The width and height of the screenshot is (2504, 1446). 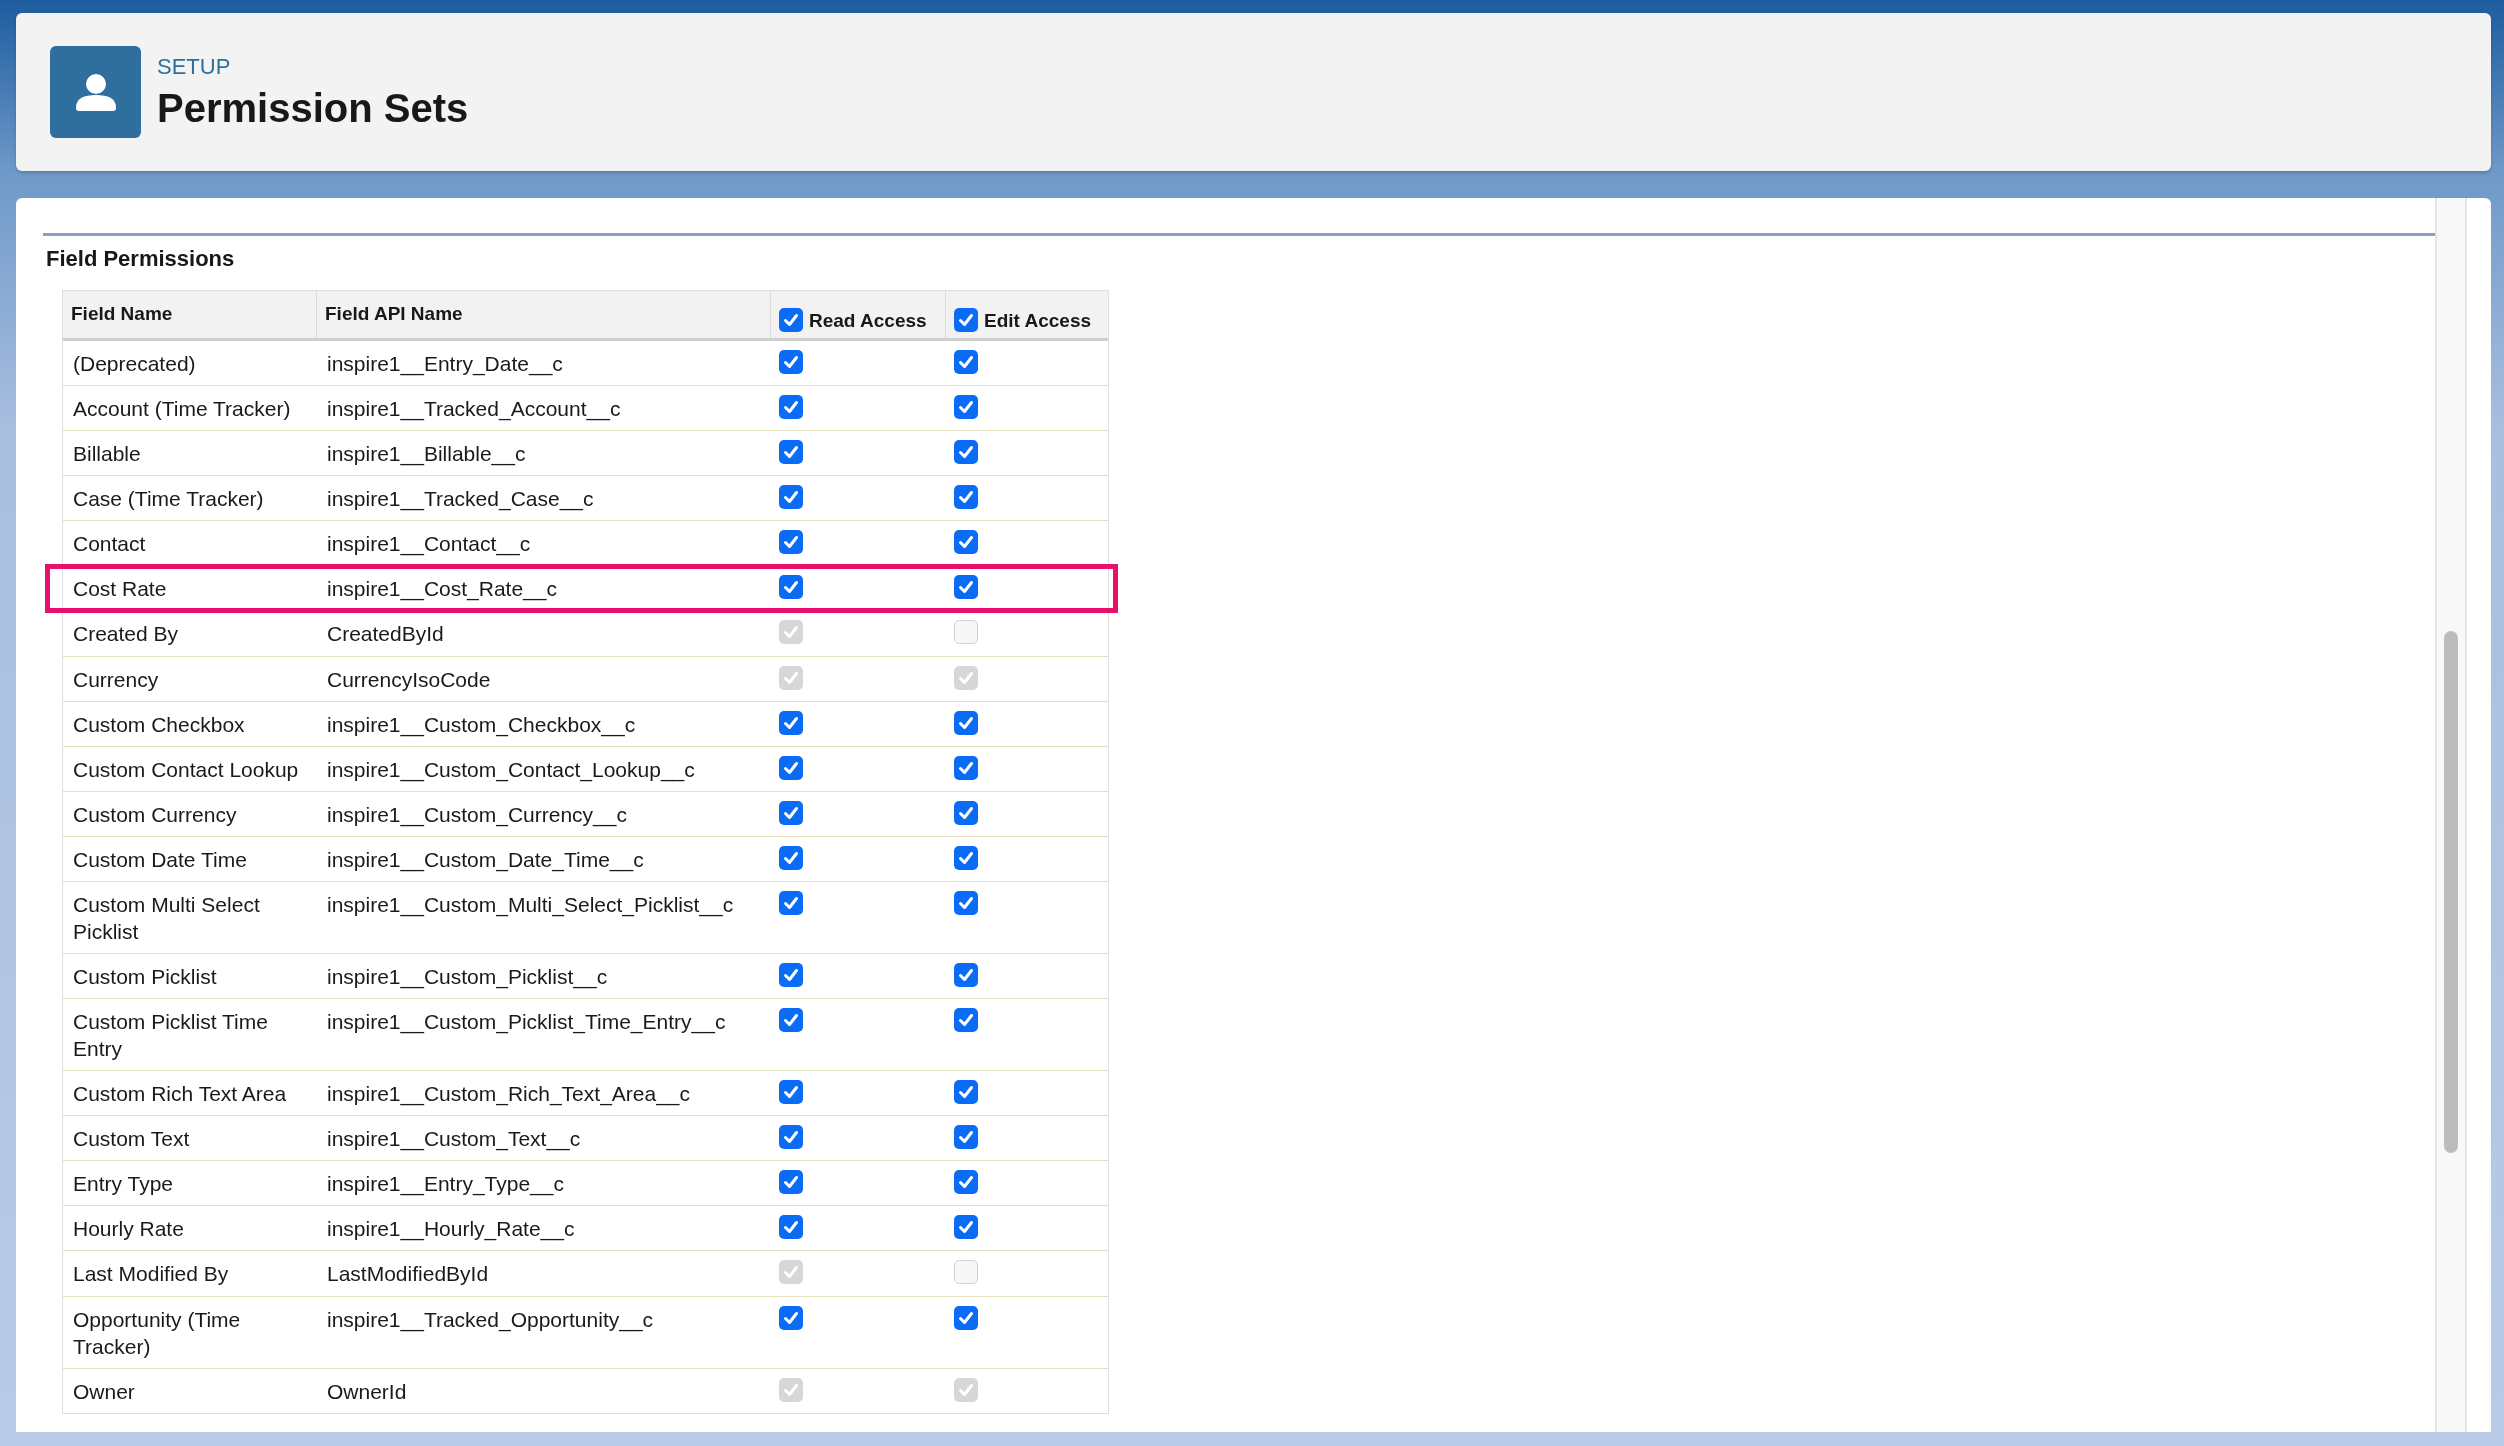 I want to click on field-name-cell-text: Custom Picklist Time Entry, so click(x=170, y=1035).